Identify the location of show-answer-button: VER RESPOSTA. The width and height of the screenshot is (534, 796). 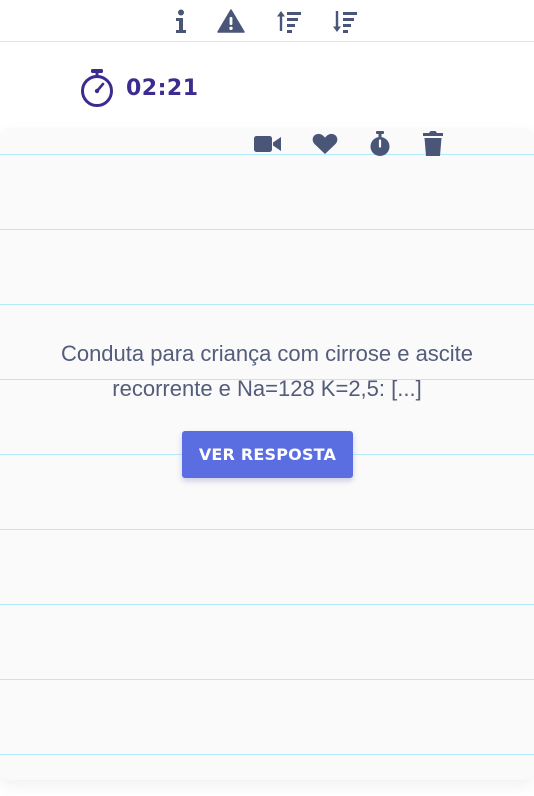
(267, 454).